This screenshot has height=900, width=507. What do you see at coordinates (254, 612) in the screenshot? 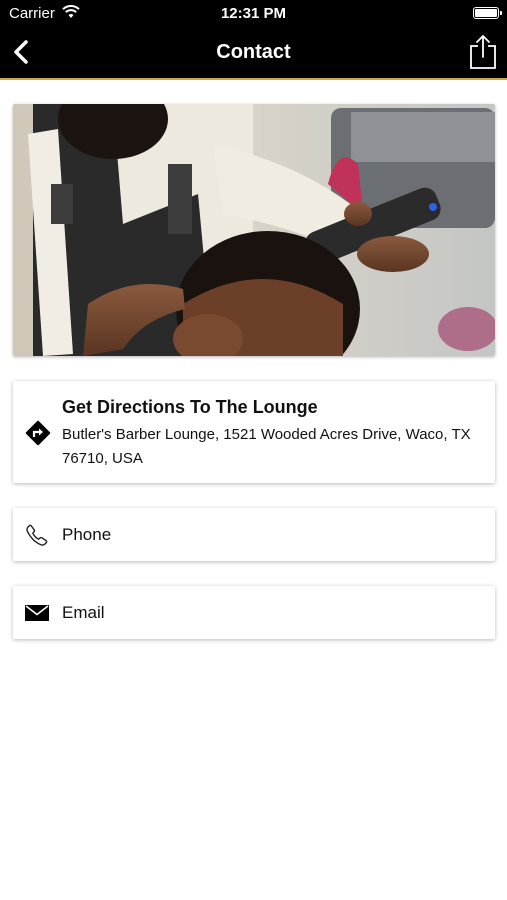
I see `email-card: Email` at bounding box center [254, 612].